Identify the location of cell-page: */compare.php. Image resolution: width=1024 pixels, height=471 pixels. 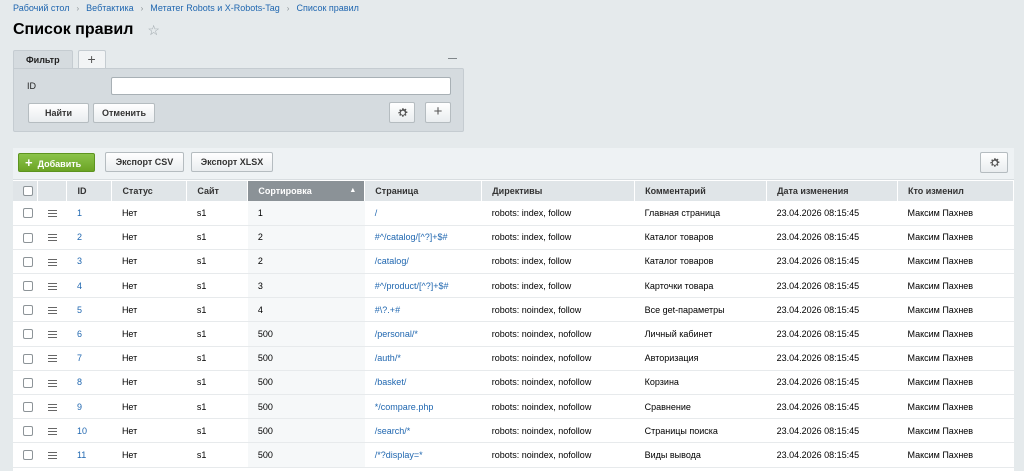
(423, 407).